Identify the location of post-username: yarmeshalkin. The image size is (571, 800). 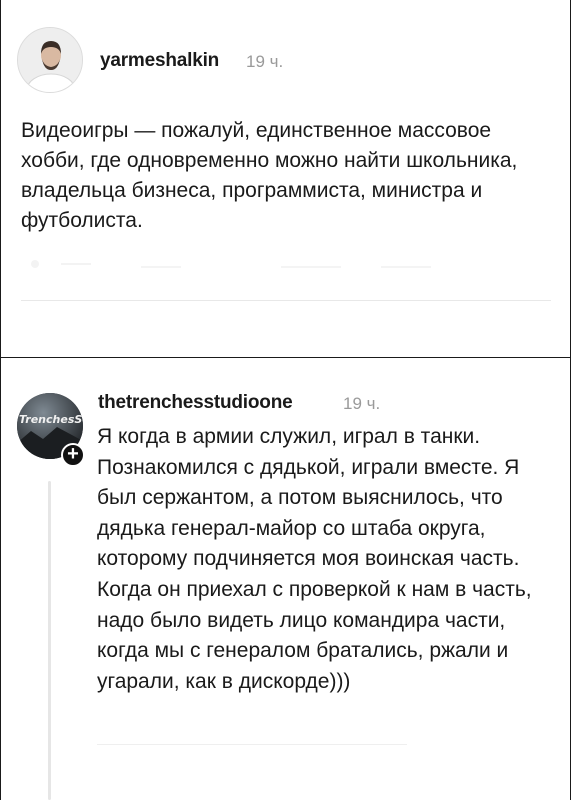
(159, 61).